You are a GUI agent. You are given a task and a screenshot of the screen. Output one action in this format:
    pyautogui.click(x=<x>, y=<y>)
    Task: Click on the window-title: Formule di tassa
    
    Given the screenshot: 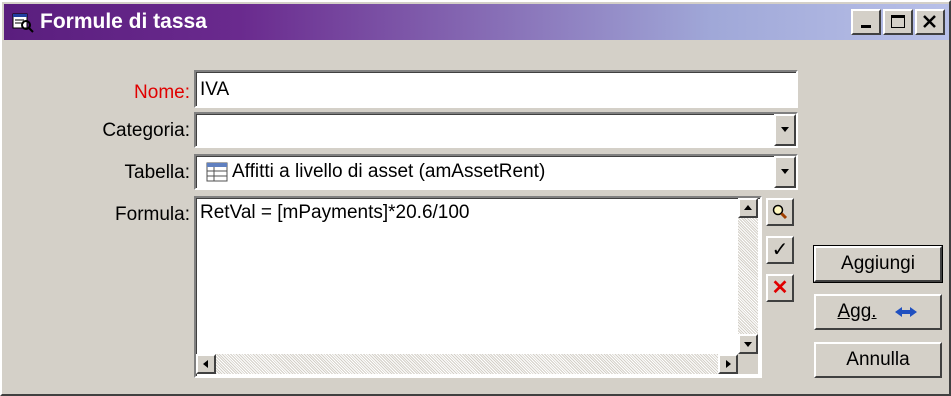 What is the action you would take?
    pyautogui.click(x=123, y=21)
    